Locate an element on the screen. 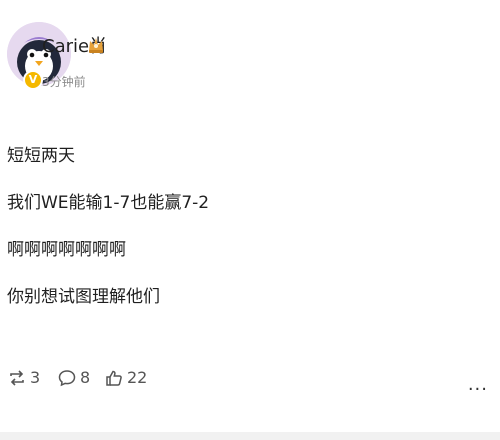 The image size is (500, 440). comment-count: 8 is located at coordinates (85, 377).